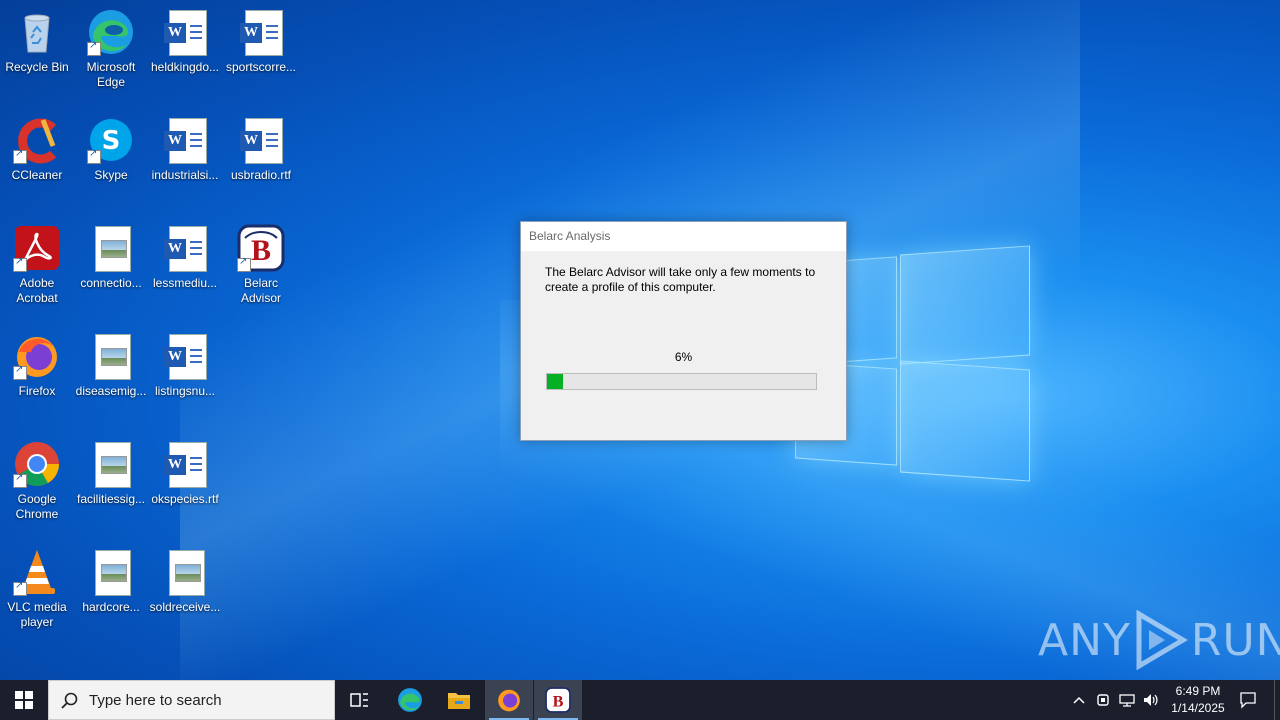 The height and width of the screenshot is (720, 1280). Describe the element at coordinates (111, 141) in the screenshot. I see `svg-text: S` at that location.